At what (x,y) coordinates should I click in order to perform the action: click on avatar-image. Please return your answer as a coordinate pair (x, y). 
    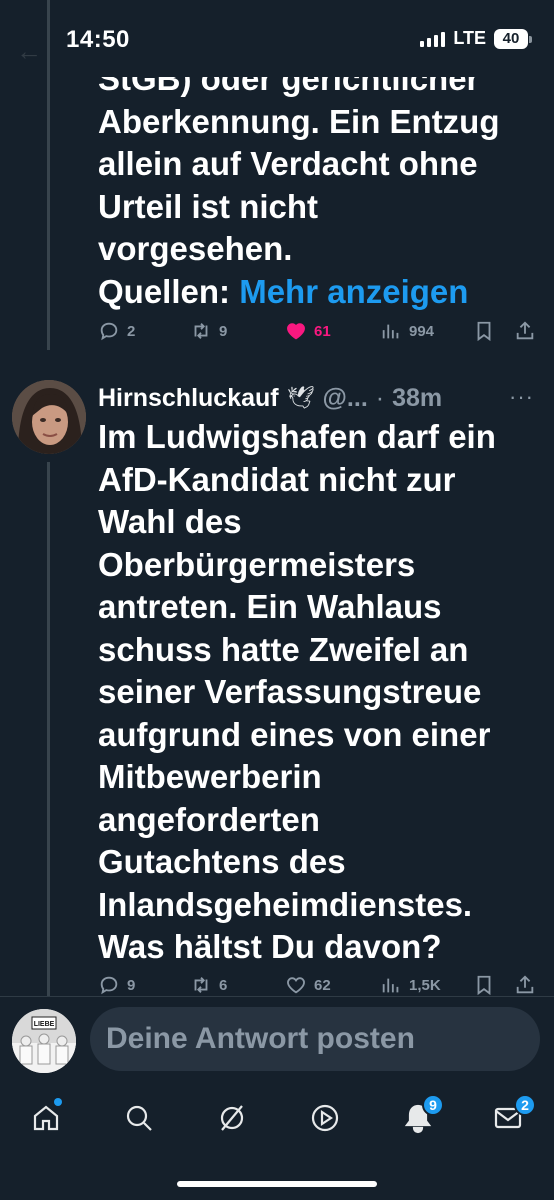
    Looking at the image, I should click on (49, 417).